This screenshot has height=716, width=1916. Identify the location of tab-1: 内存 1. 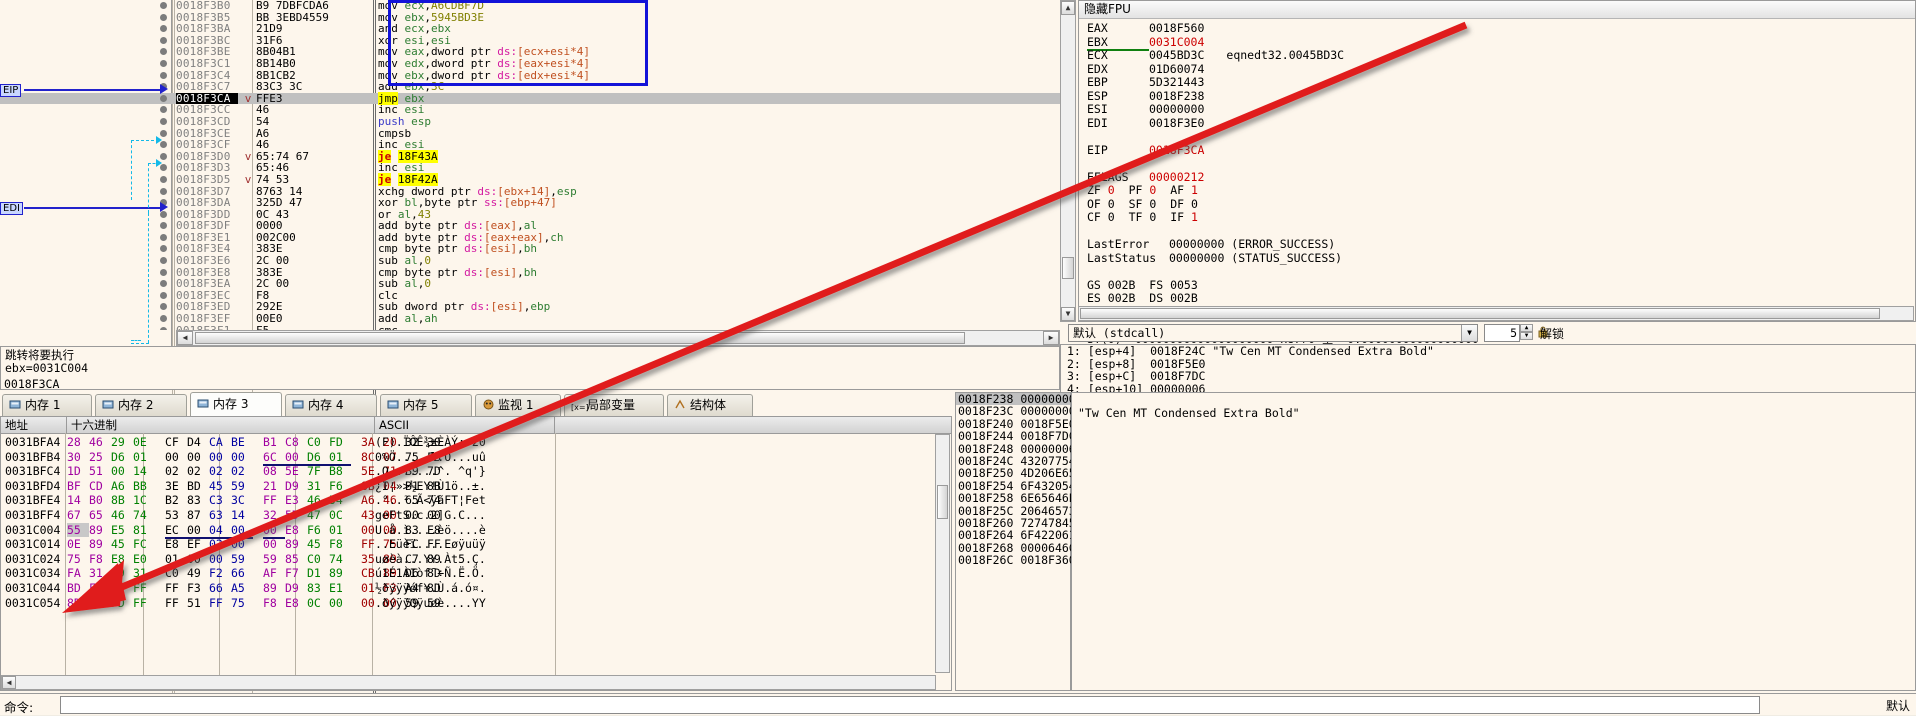
(47, 405).